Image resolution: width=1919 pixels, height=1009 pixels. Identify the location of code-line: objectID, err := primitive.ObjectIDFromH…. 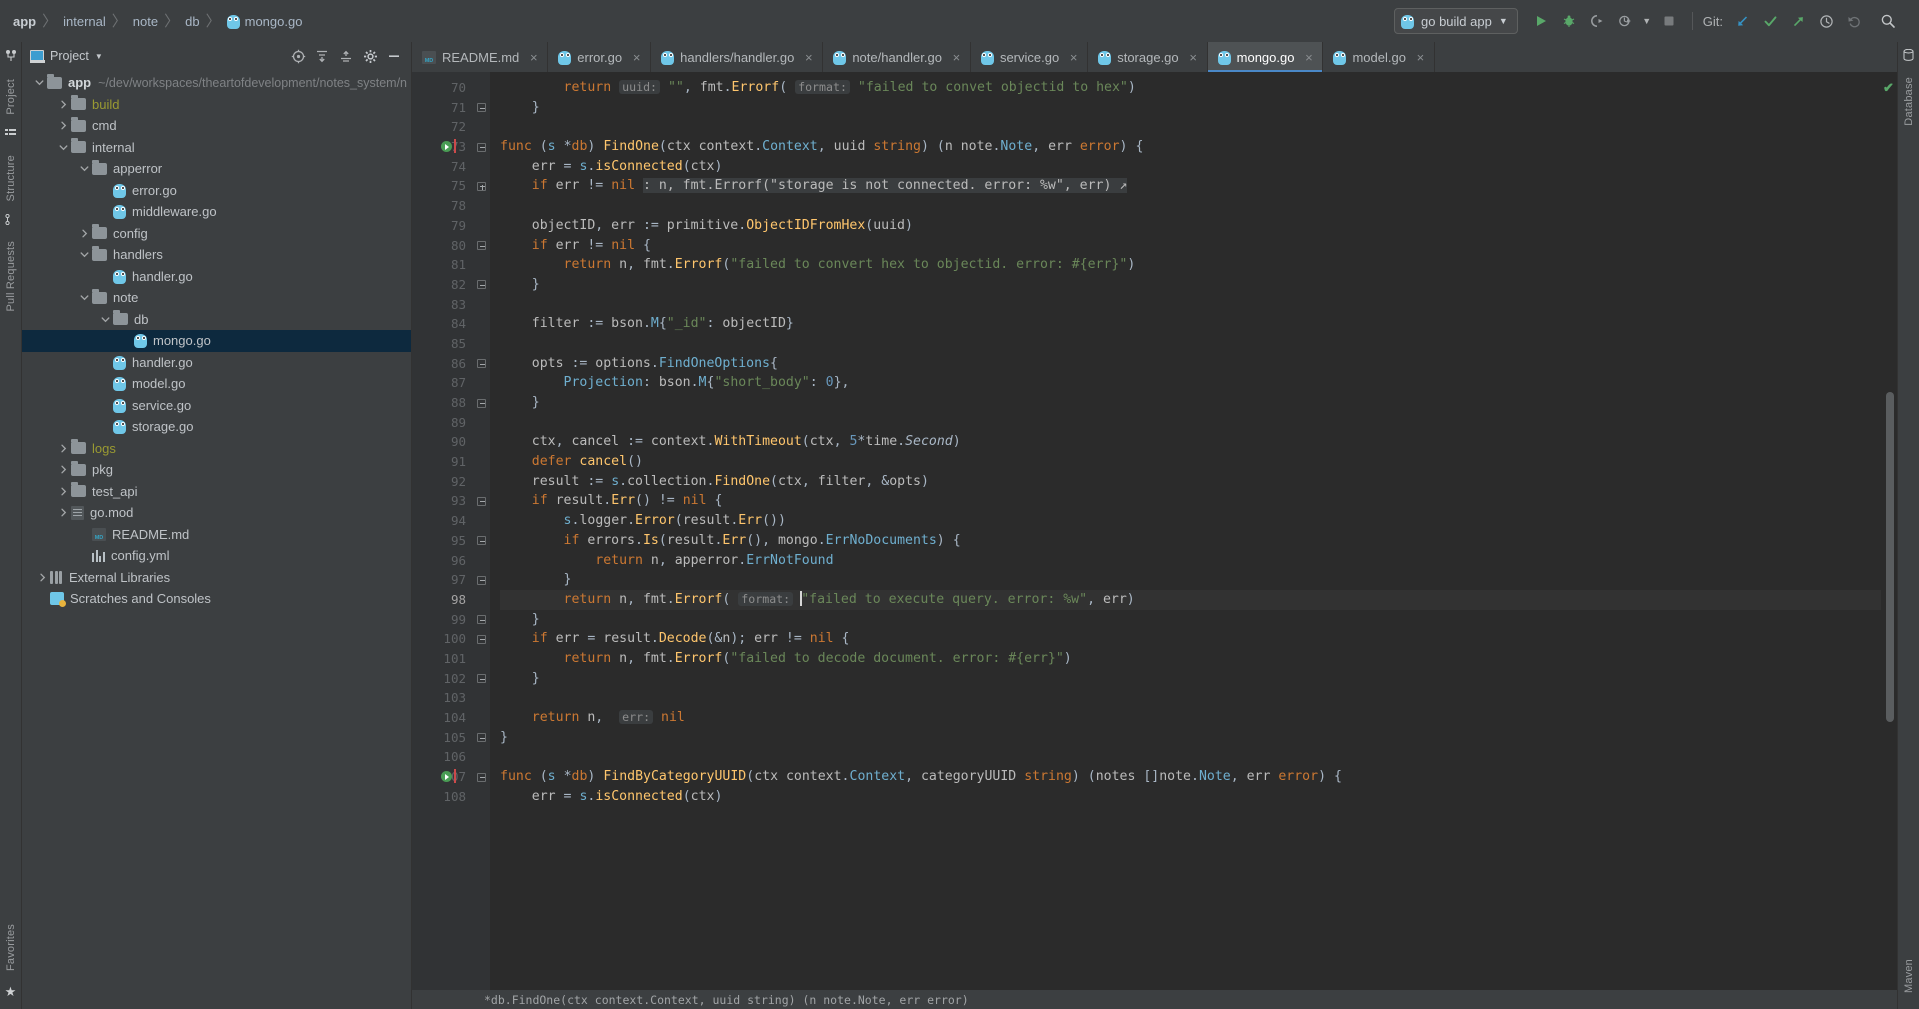
(1190, 226).